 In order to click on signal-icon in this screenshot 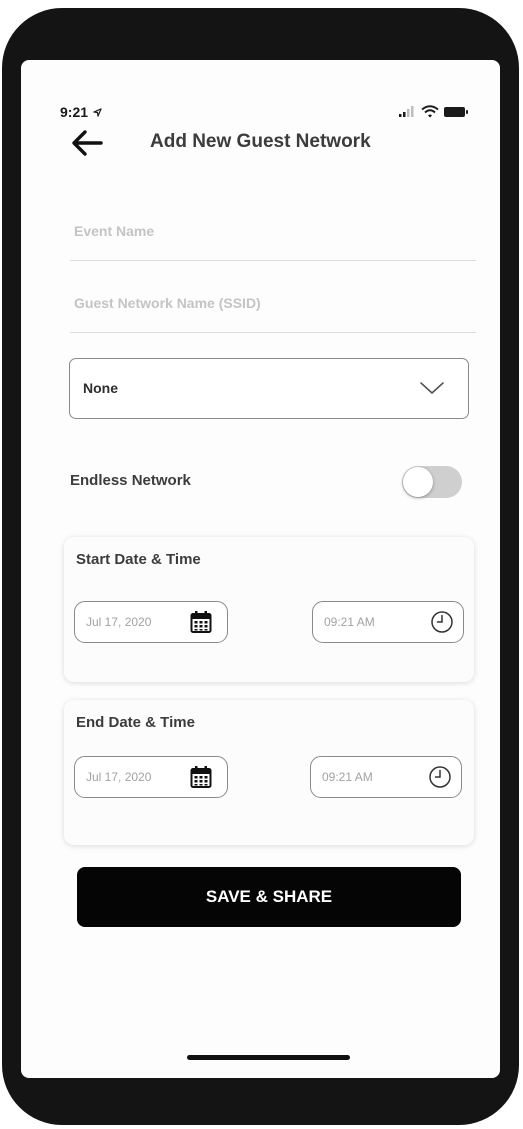, I will do `click(406, 111)`.